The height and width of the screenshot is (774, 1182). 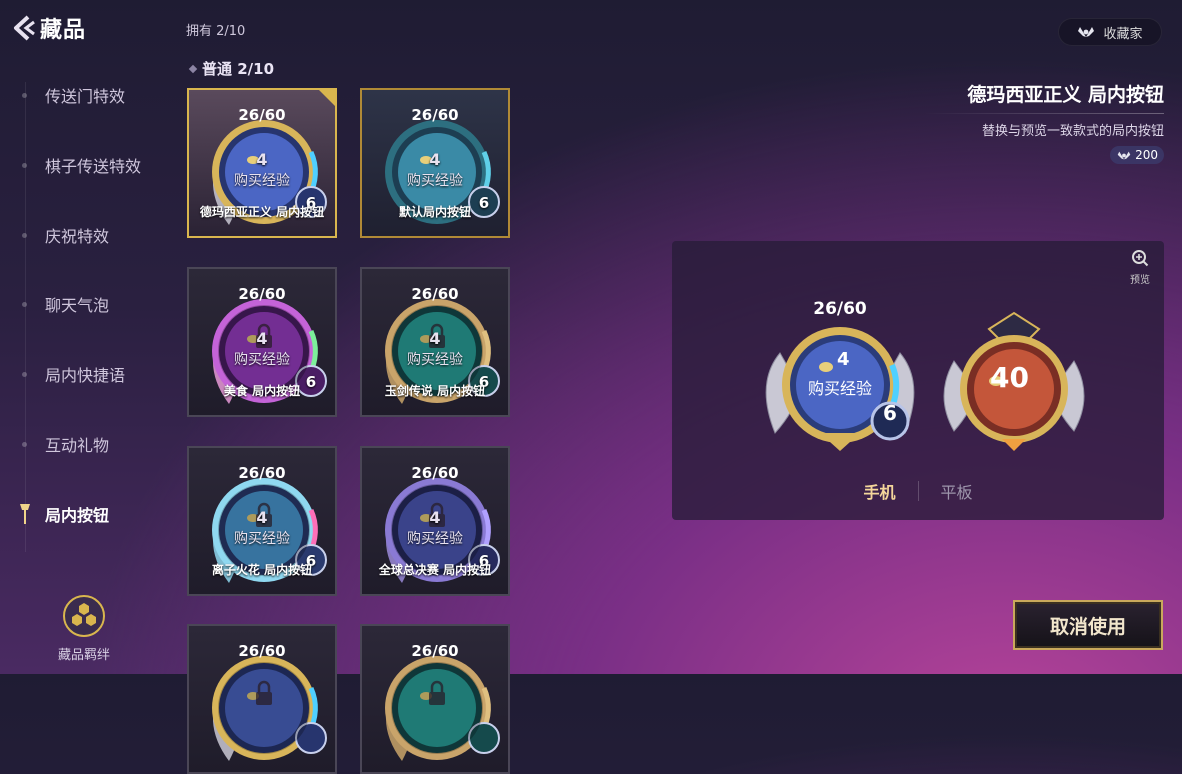 I want to click on card-name: 默认局内按钮, so click(x=434, y=212).